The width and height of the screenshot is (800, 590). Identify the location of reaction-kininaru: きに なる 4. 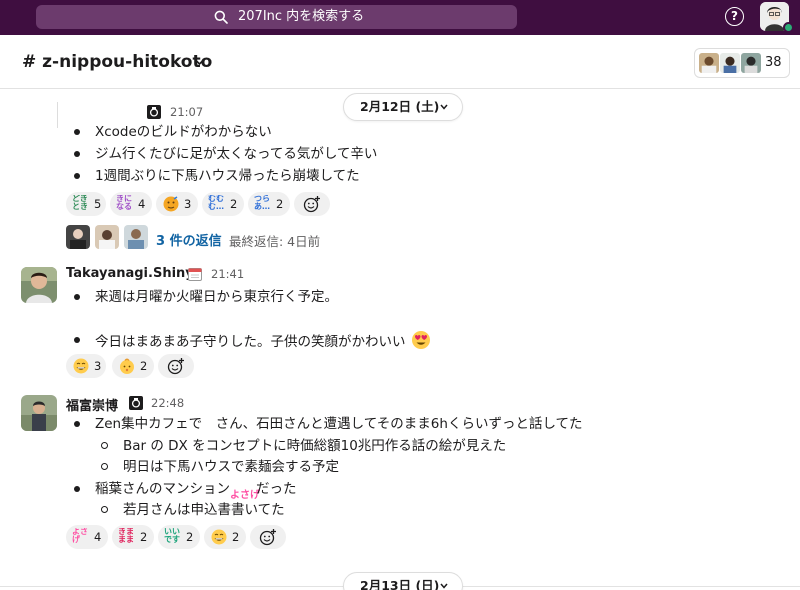
(131, 204).